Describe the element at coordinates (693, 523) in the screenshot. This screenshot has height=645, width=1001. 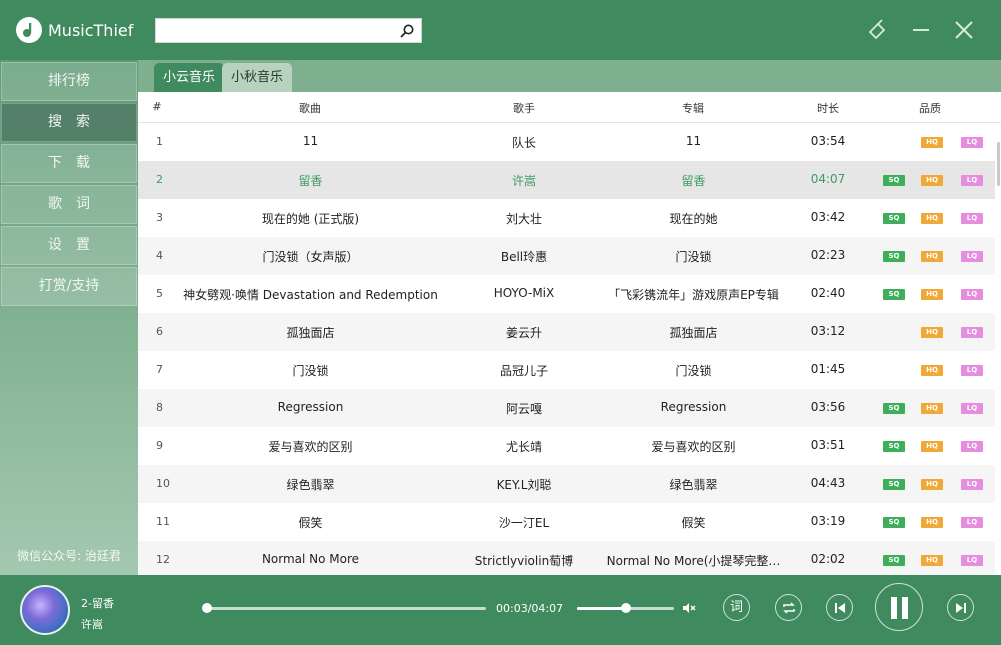
I see `cell-album: 假笑` at that location.